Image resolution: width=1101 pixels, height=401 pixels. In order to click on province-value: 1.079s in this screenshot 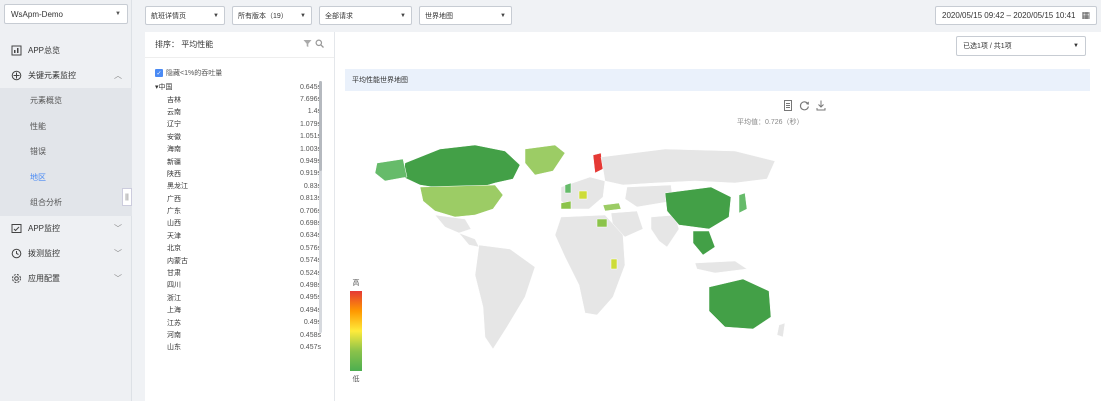, I will do `click(310, 124)`.